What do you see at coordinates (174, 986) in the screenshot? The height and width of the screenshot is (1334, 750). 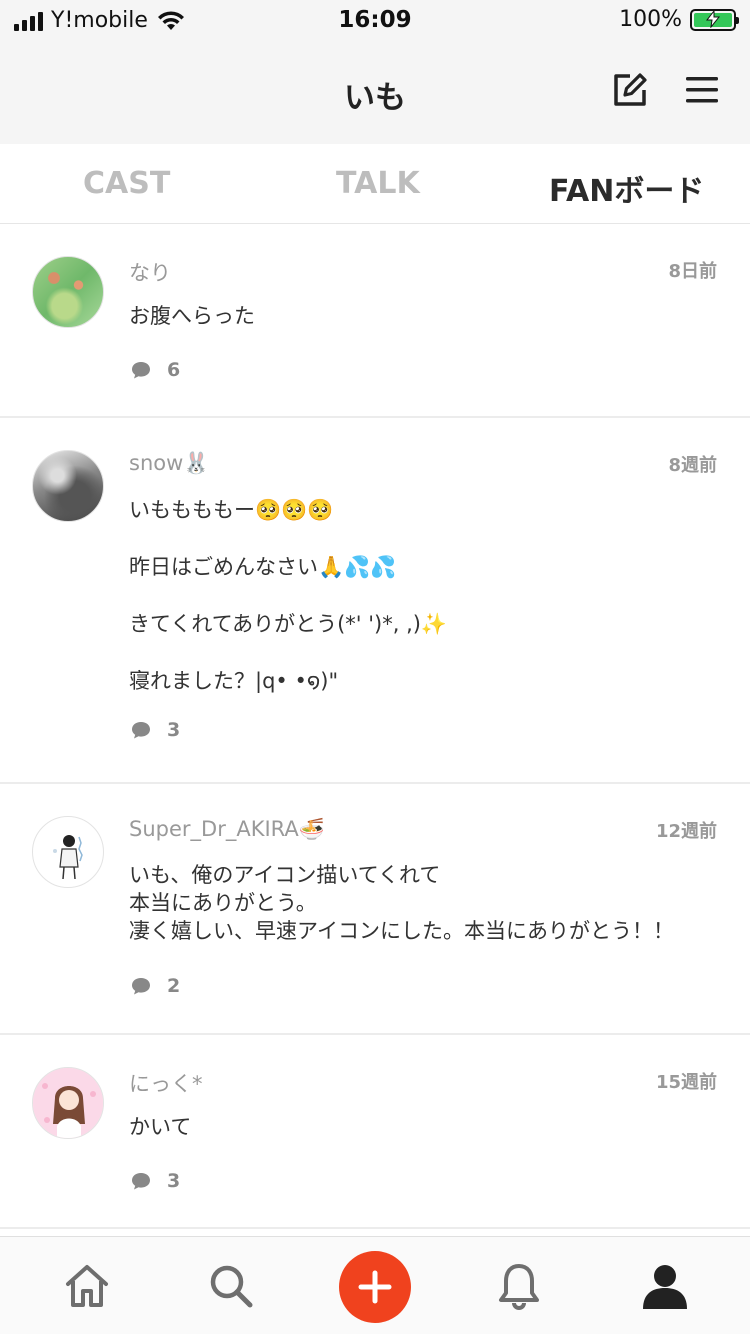 I see `comment-count-value: 2` at bounding box center [174, 986].